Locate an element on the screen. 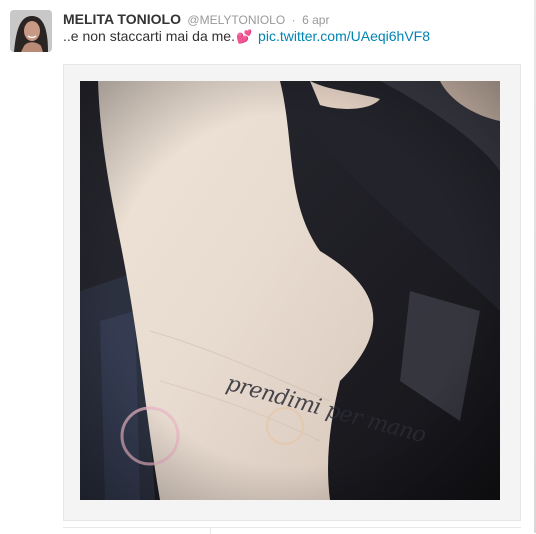 The image size is (536, 534). tweet-timestamp: 6 apr is located at coordinates (315, 20).